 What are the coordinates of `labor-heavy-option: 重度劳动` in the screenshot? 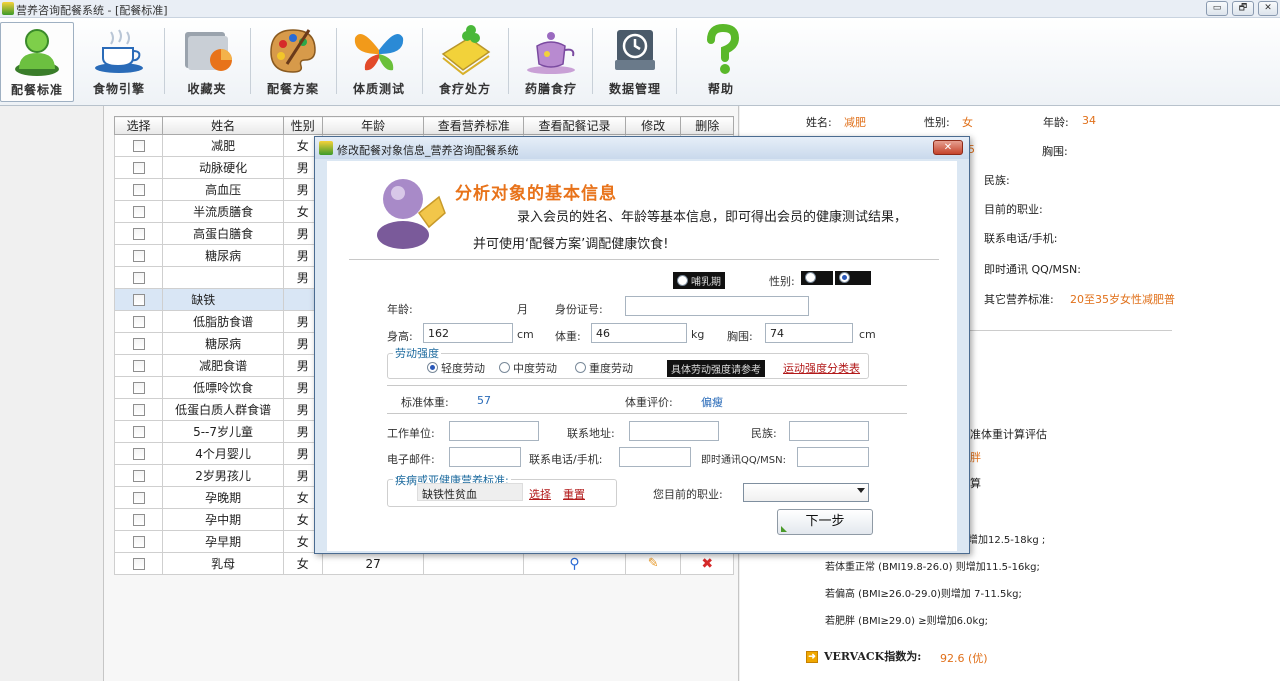 It's located at (604, 368).